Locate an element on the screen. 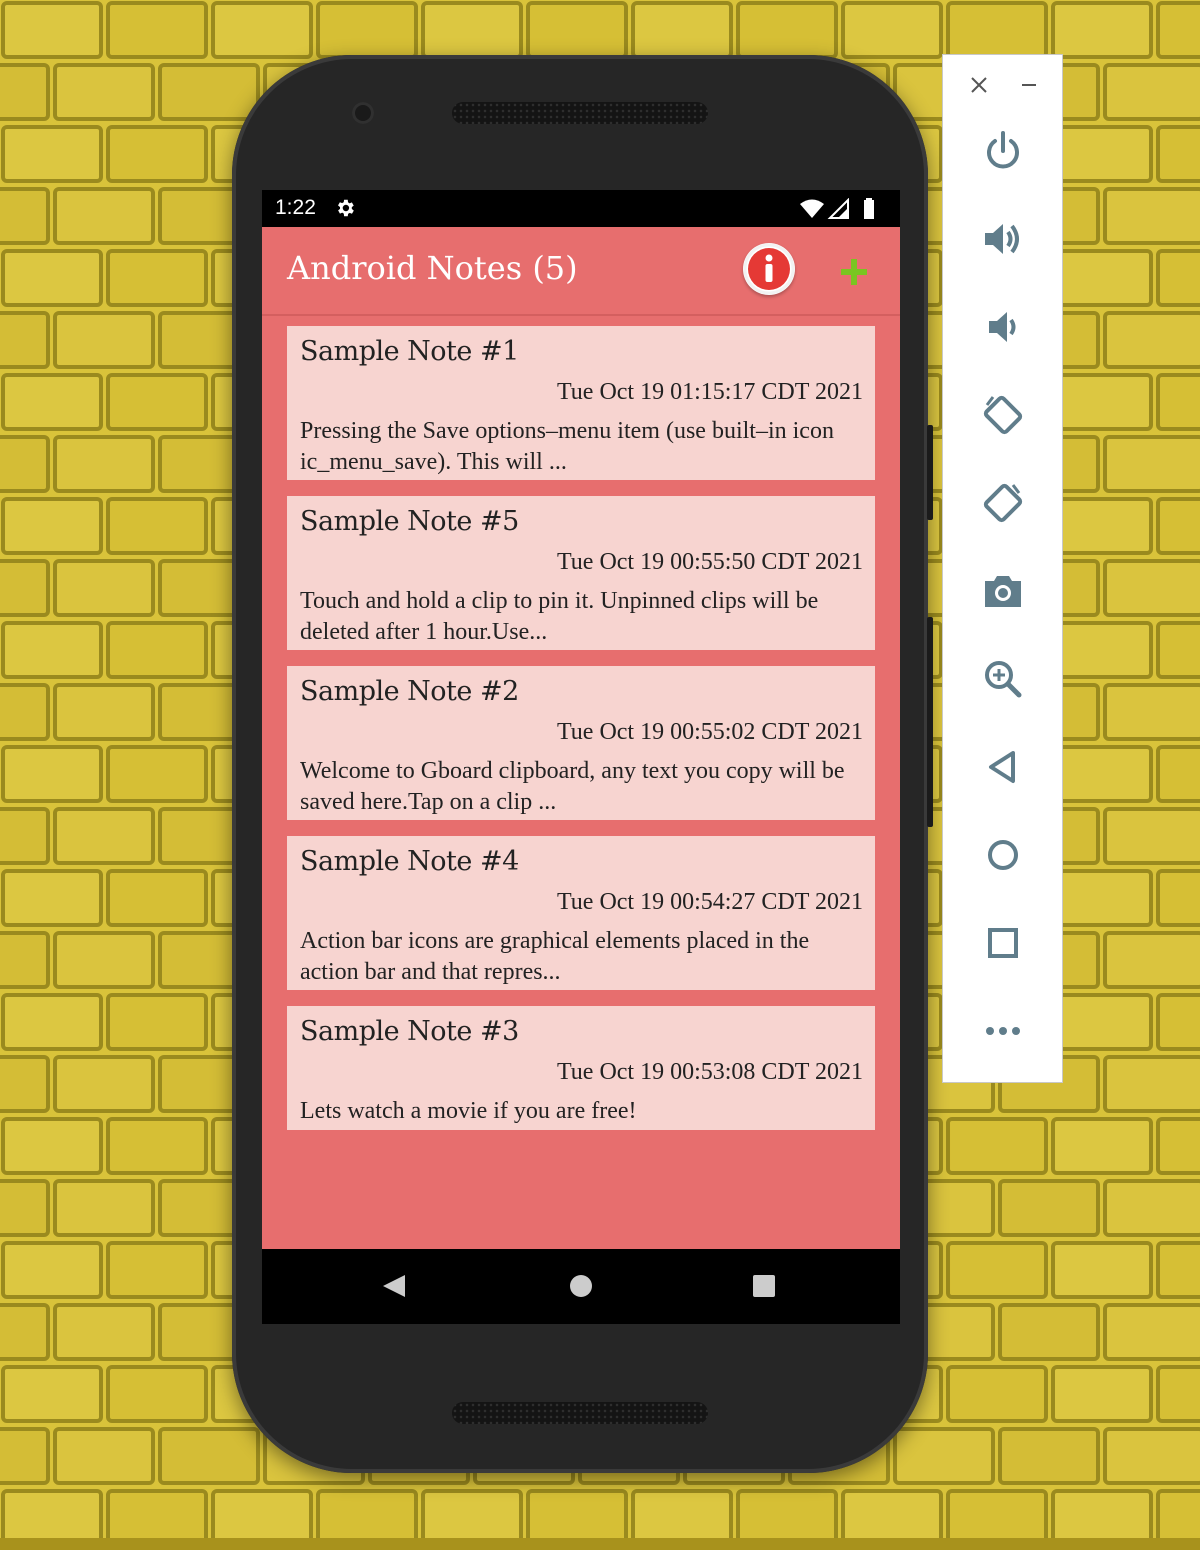 The width and height of the screenshot is (1200, 1550). note-preview: Lets watch a movie if you are free! is located at coordinates (468, 1111).